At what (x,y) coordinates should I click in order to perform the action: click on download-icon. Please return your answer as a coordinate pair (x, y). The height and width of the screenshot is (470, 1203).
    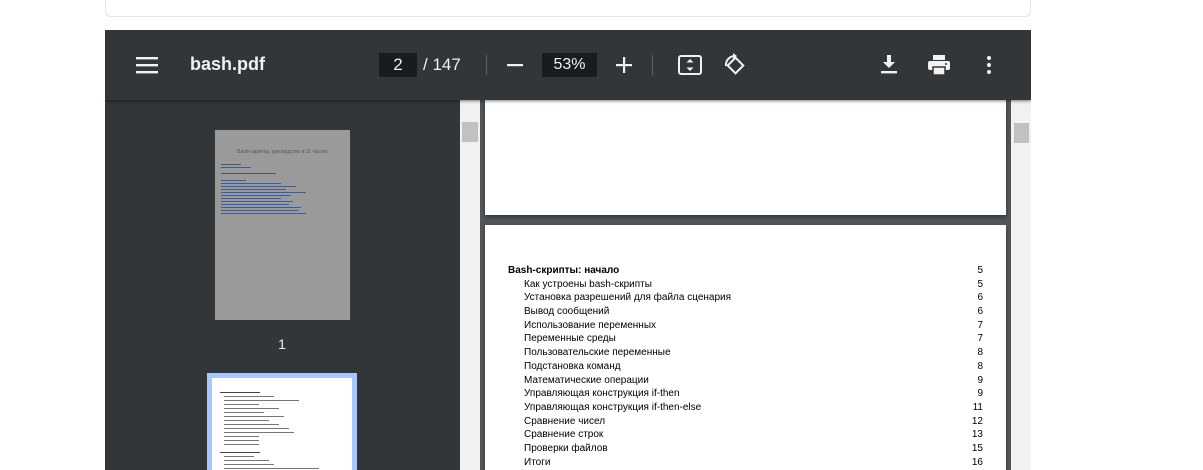
    Looking at the image, I should click on (889, 64).